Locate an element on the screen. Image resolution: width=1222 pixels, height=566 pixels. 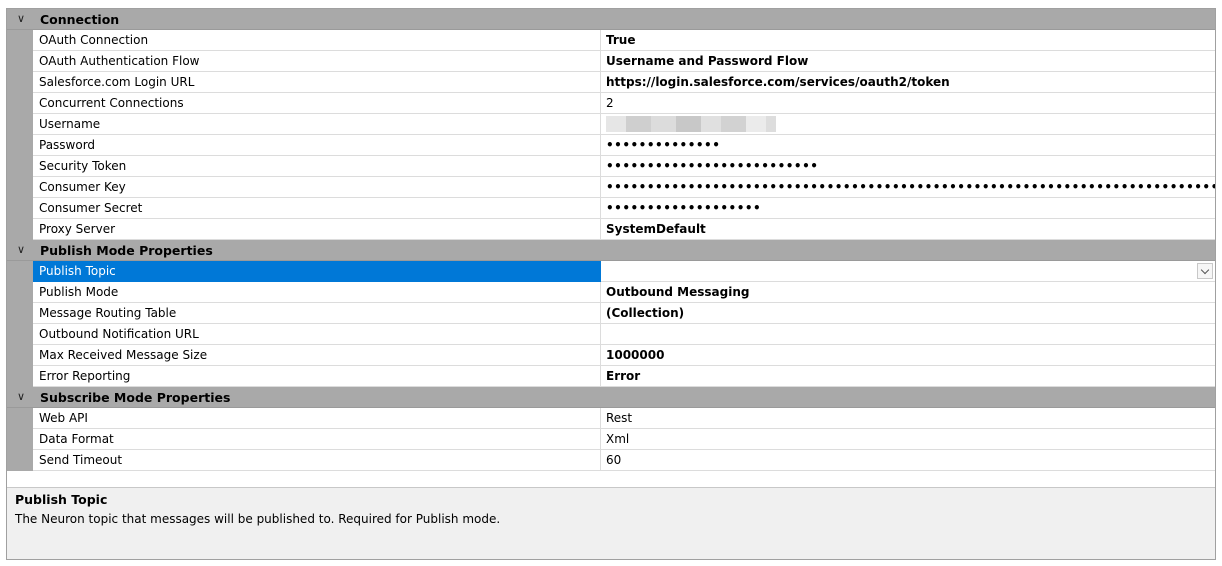
chevron-down-icon is located at coordinates (1205, 271).